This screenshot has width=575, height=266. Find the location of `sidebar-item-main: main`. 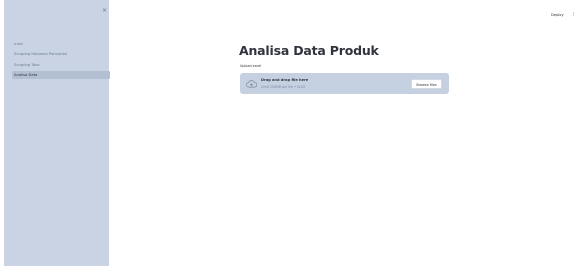

sidebar-item-main: main is located at coordinates (61, 44).